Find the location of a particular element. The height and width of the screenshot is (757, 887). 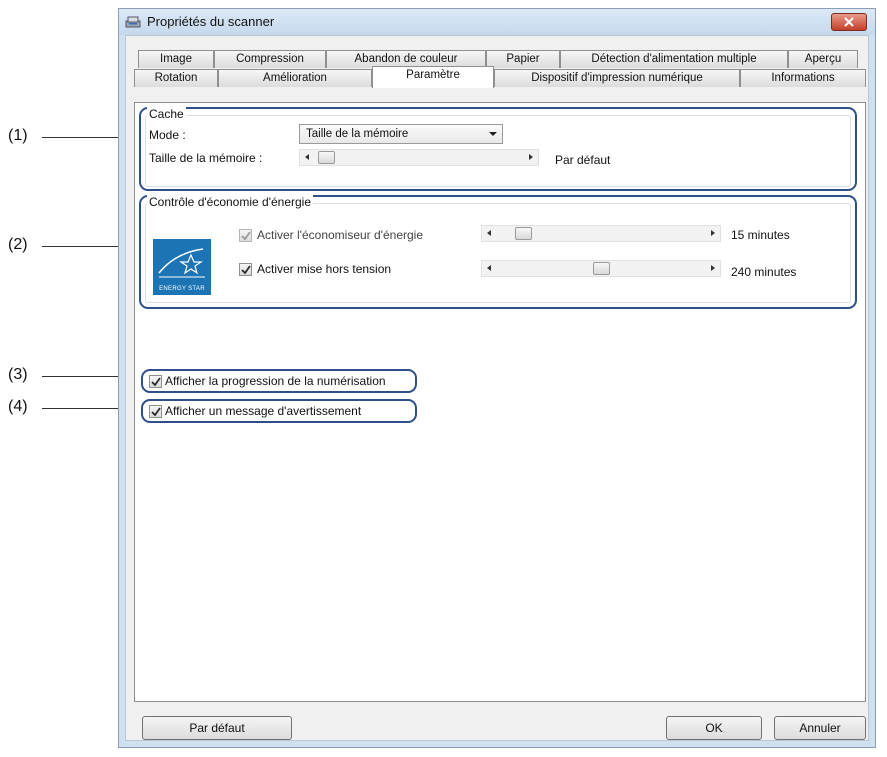

energy-star-logo: ENERGY STAR is located at coordinates (182, 267).